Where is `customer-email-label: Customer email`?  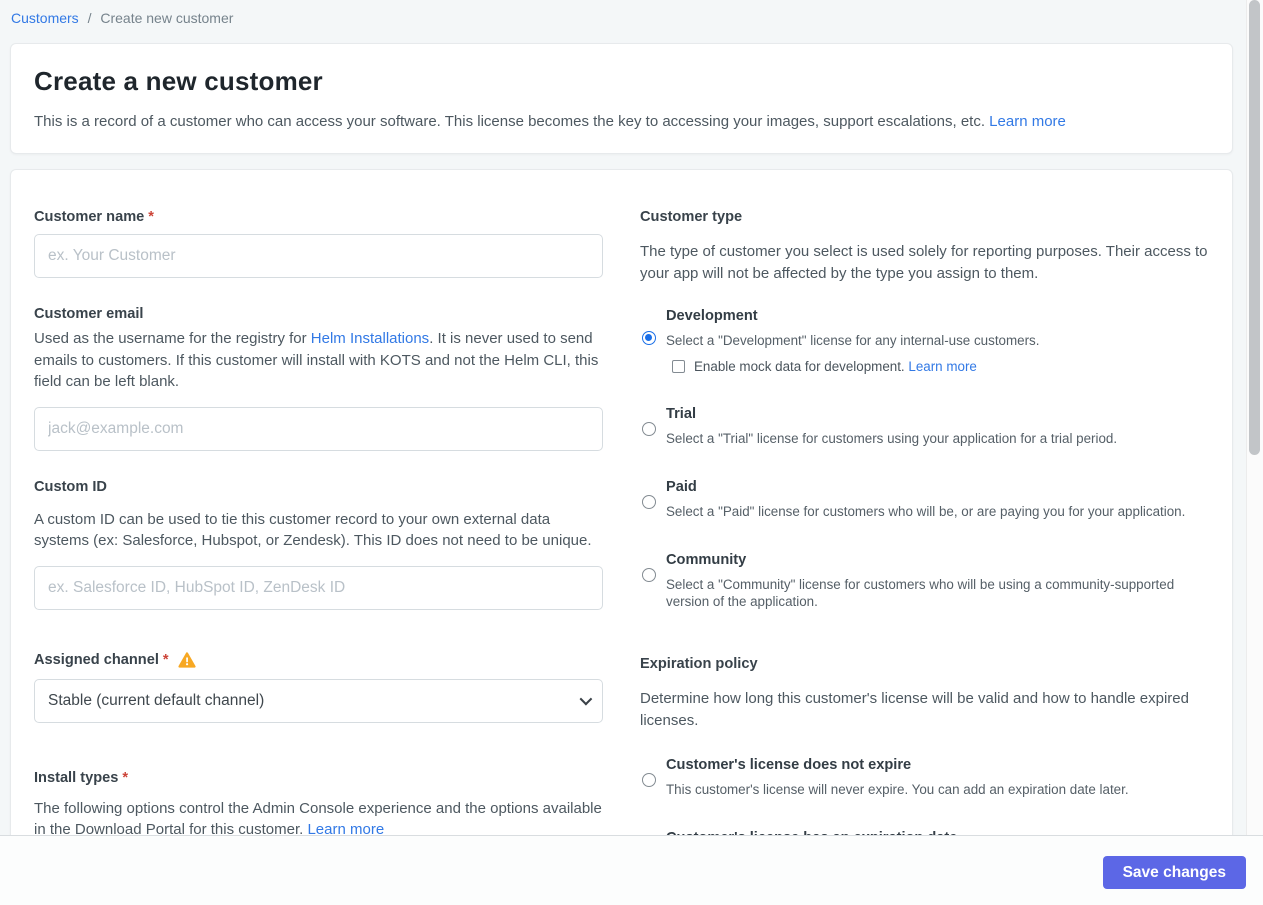 customer-email-label: Customer email is located at coordinates (89, 314).